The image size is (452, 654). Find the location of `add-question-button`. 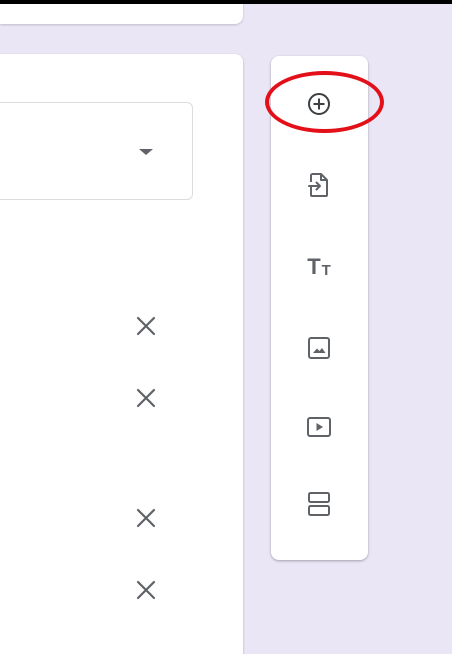

add-question-button is located at coordinates (319, 104).